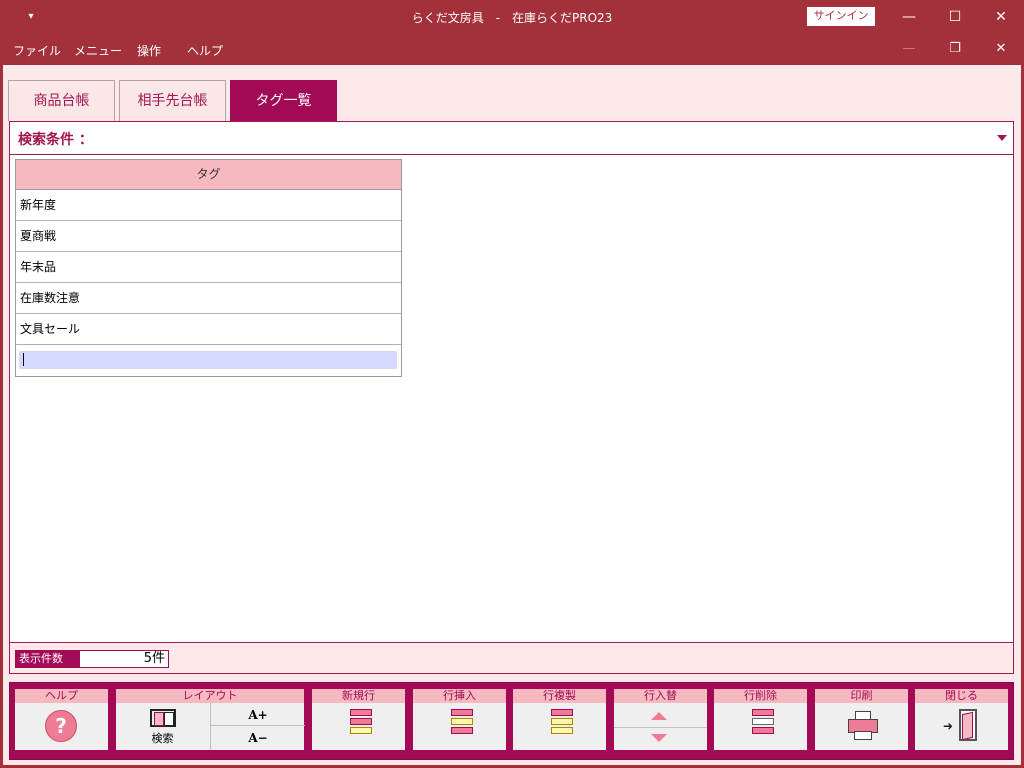  I want to click on layout-search-button: 検索, so click(162, 726).